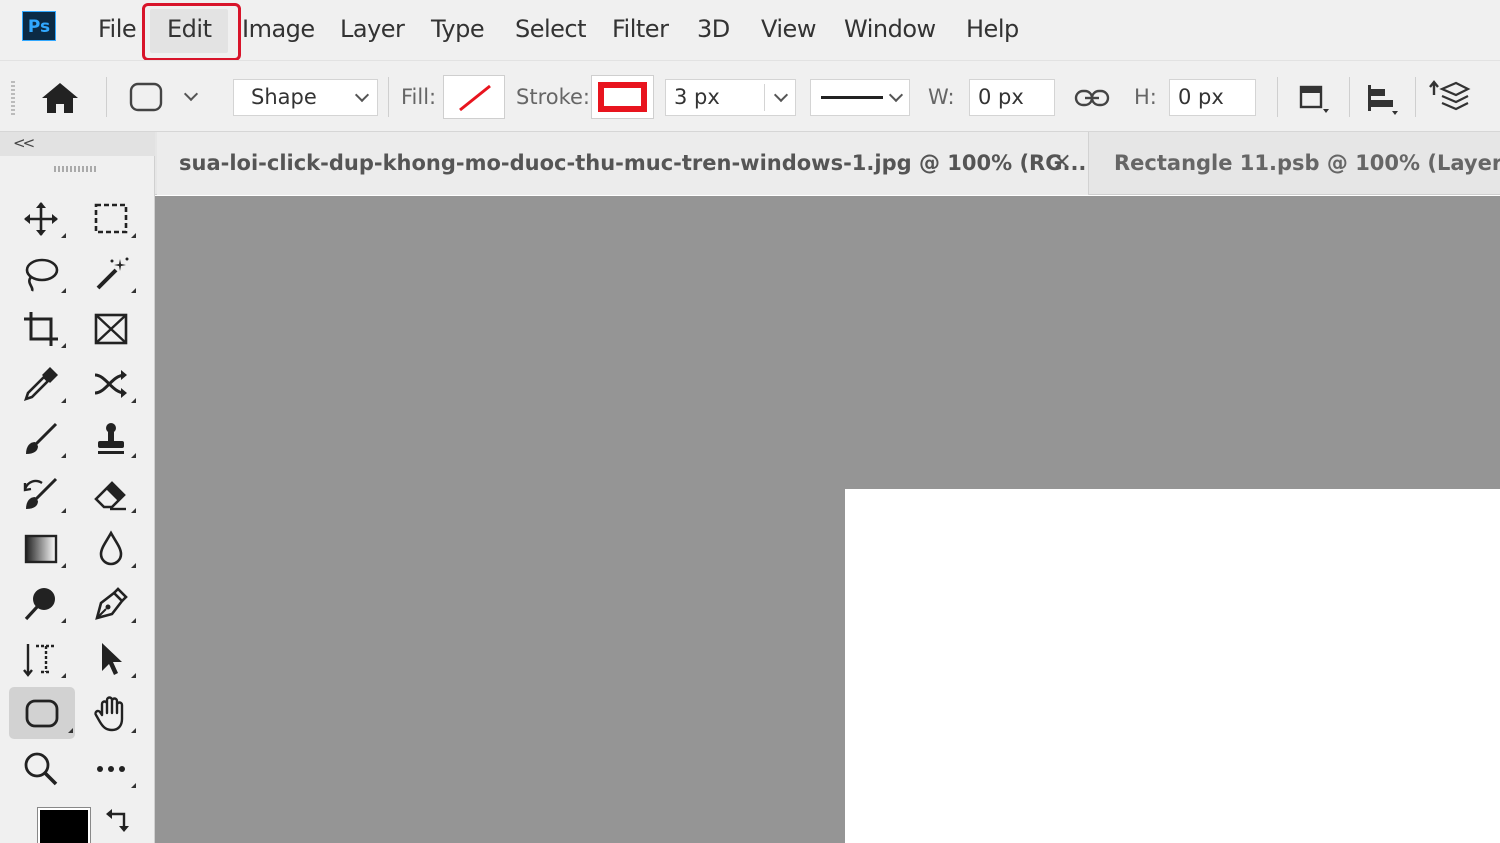  I want to click on eyedropper-tool, so click(41, 384).